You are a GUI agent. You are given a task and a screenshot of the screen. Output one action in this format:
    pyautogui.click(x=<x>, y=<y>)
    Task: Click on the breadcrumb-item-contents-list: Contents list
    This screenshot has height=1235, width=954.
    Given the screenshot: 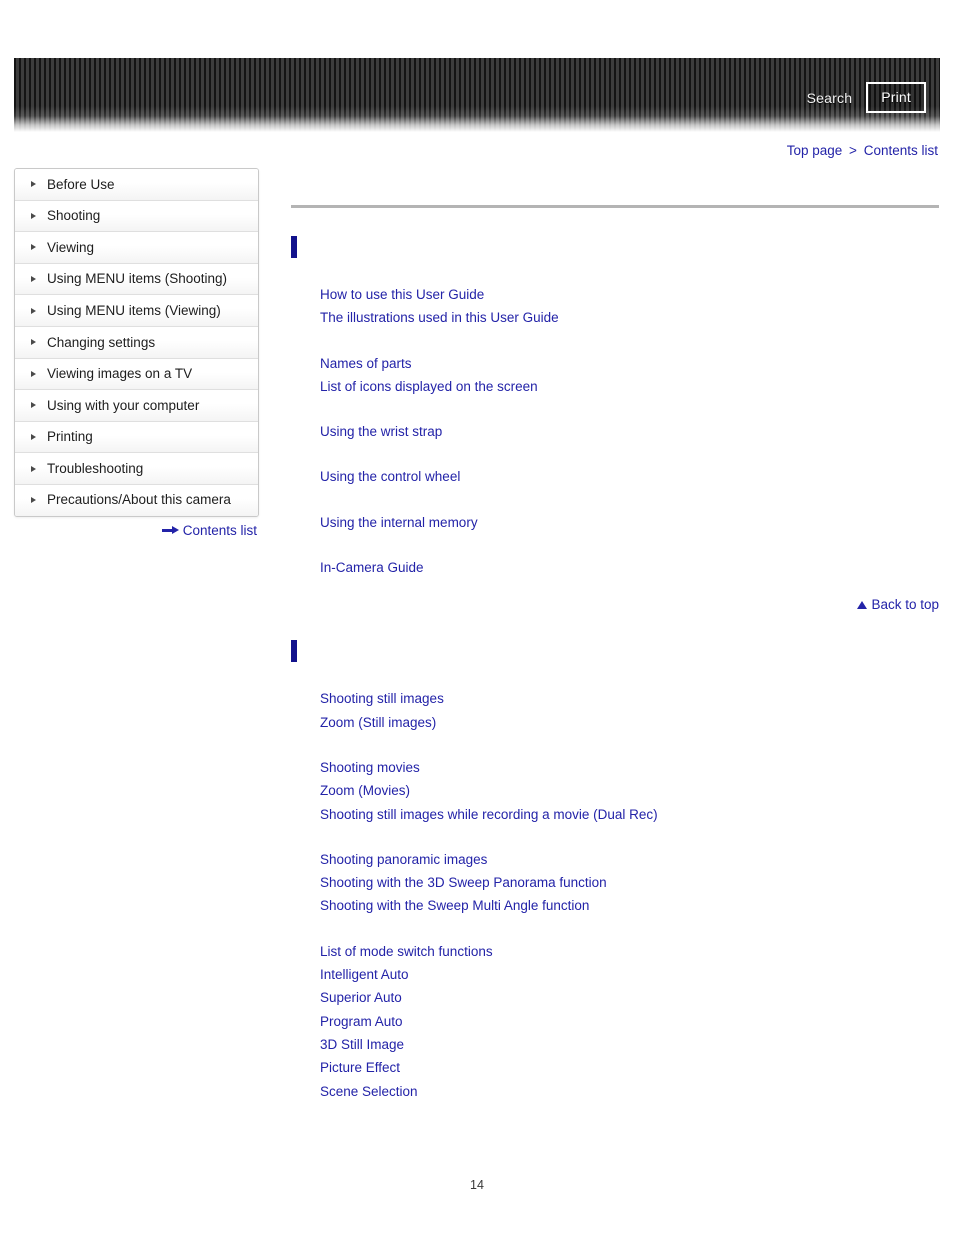 What is the action you would take?
    pyautogui.click(x=901, y=150)
    